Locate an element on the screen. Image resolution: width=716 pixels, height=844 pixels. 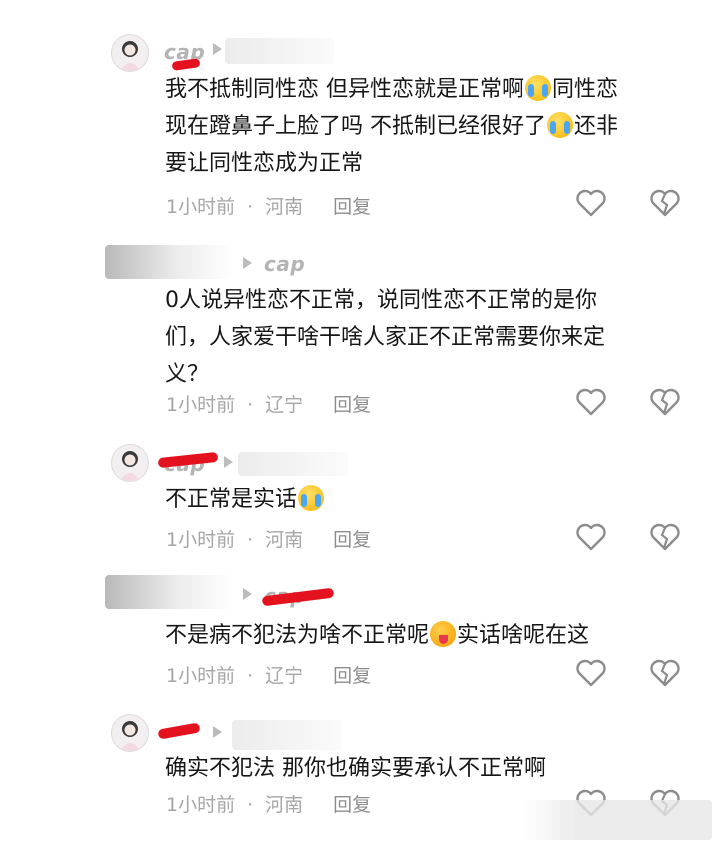
comment-text: 不是病不犯法为啥不正常呢 实话啥呢在这 is located at coordinates (377, 634).